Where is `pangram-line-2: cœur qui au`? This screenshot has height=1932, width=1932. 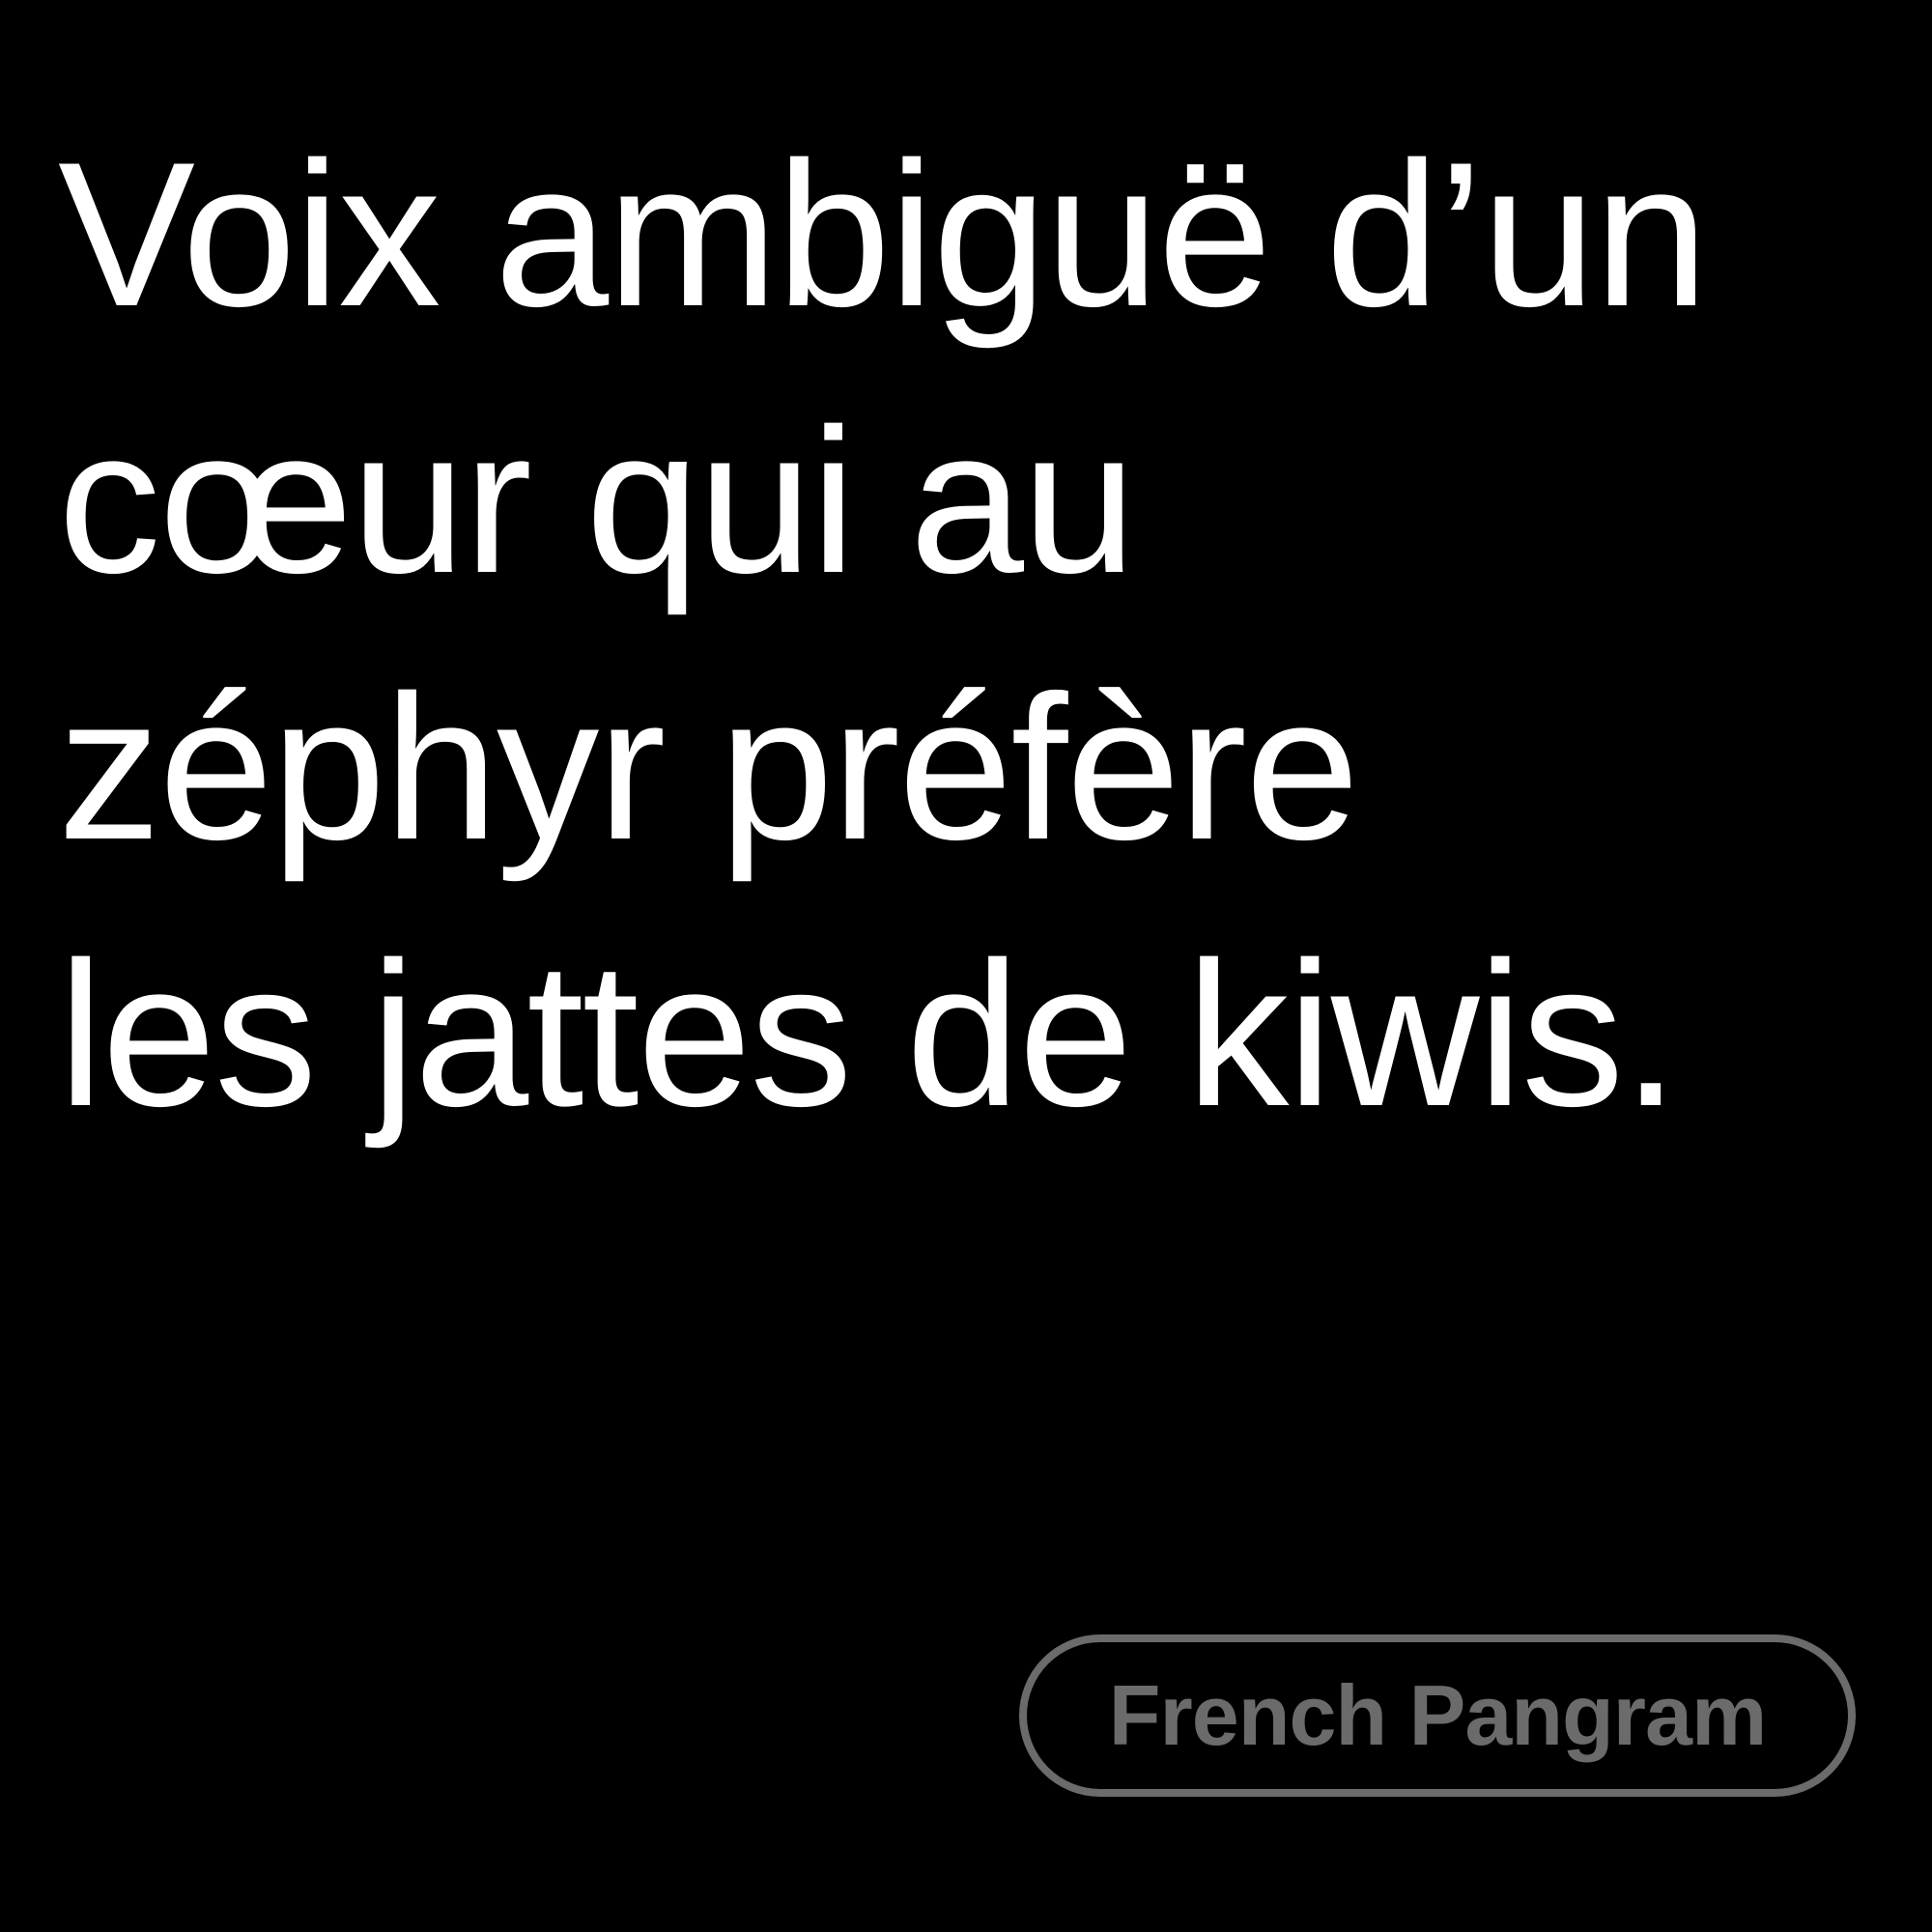 pangram-line-2: cœur qui au is located at coordinates (597, 501).